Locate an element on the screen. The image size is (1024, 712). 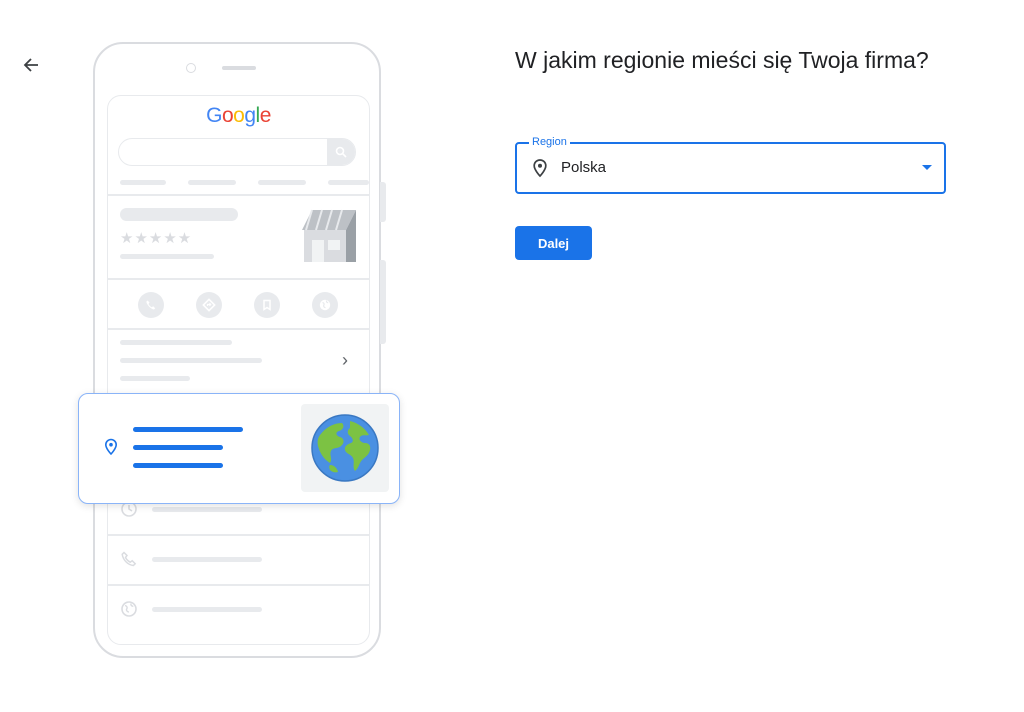
google-logo: Google is located at coordinates (238, 116).